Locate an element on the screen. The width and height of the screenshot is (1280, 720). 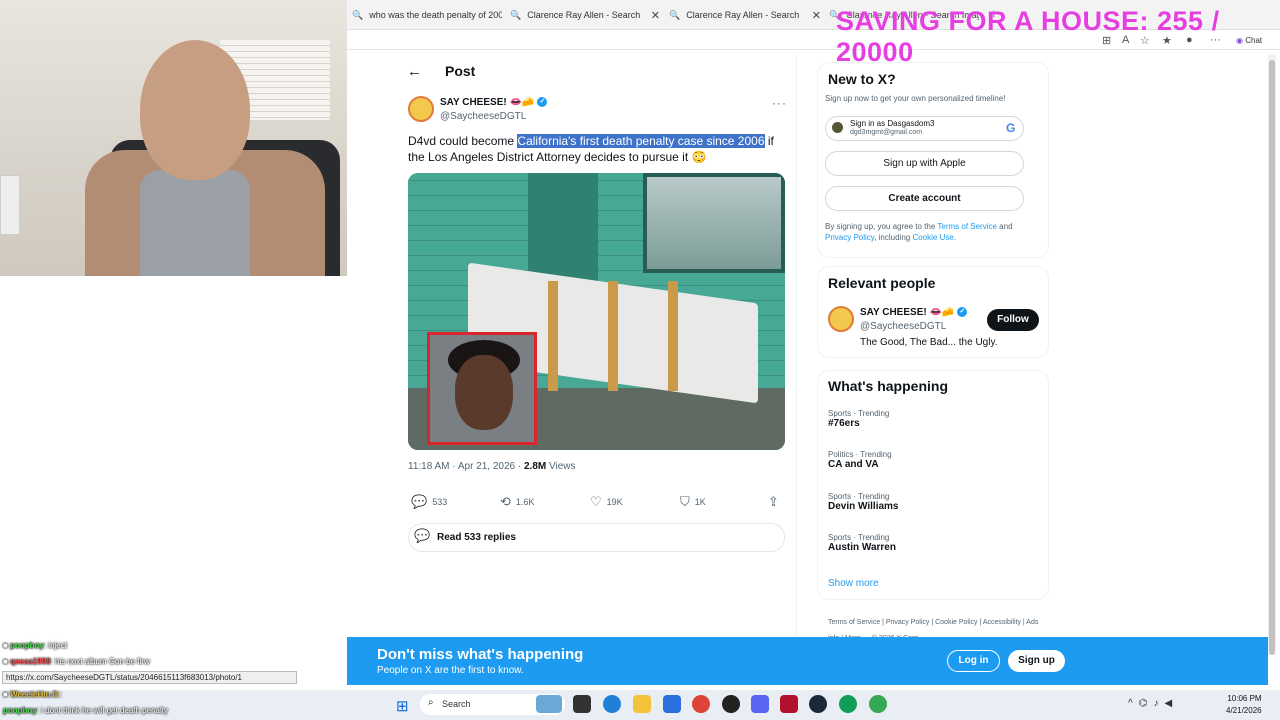
create-account-button: Create account is located at coordinates (924, 198).